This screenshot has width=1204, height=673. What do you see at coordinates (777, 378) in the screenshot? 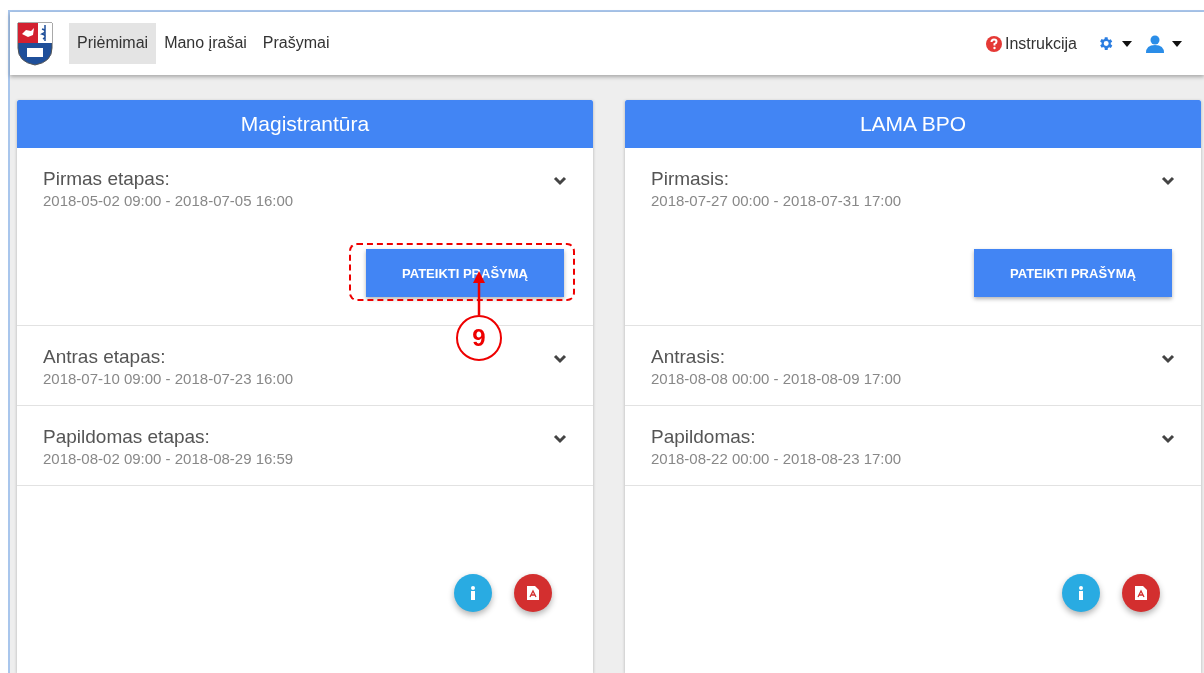
I see `stage-dates: 2018-08-08 00:00 - 2018-08-09 17:00` at bounding box center [777, 378].